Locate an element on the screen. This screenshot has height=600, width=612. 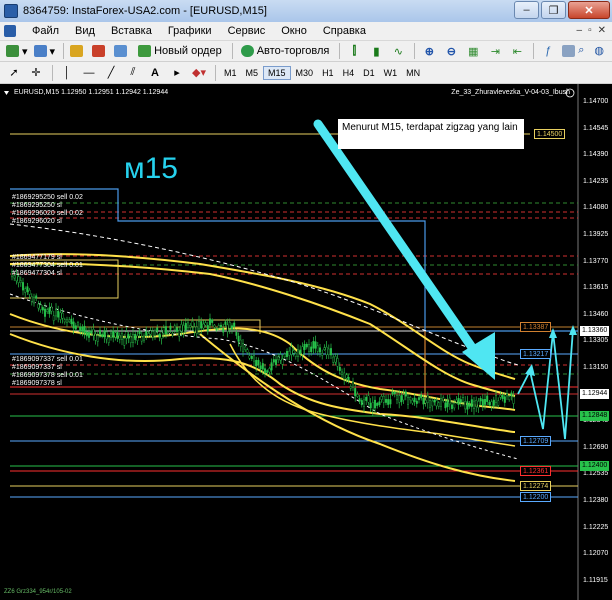
menu-view: Вид is located at coordinates (85, 31).